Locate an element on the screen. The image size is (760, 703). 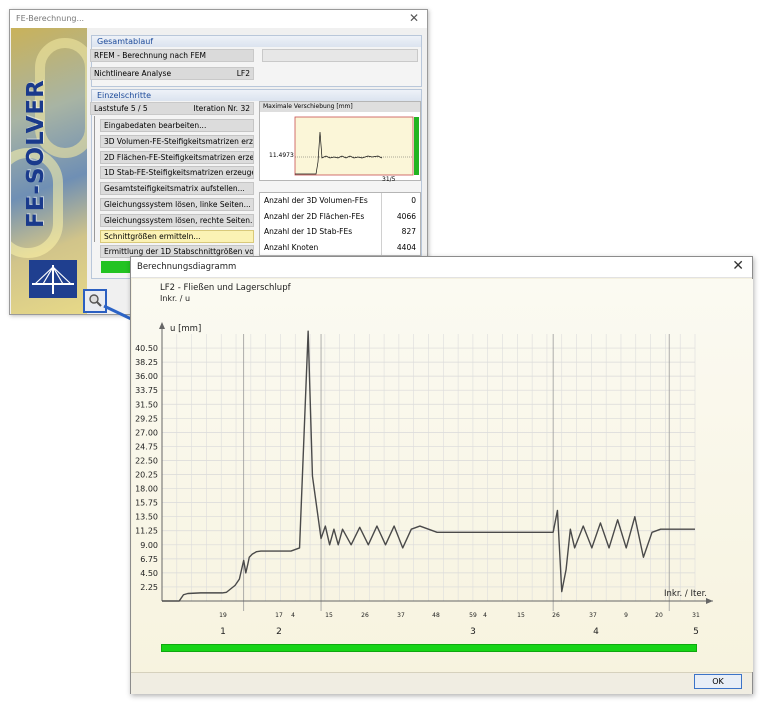
y-tick-label: 18.00 is located at coordinates (146, 489).